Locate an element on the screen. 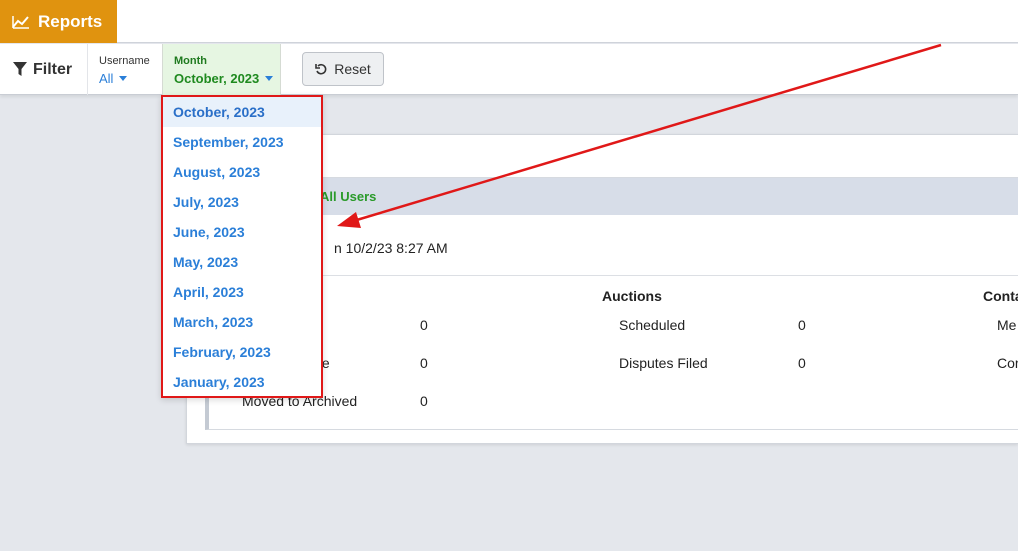 Image resolution: width=1018 pixels, height=551 pixels. month-option: July, 2023 is located at coordinates (242, 202).